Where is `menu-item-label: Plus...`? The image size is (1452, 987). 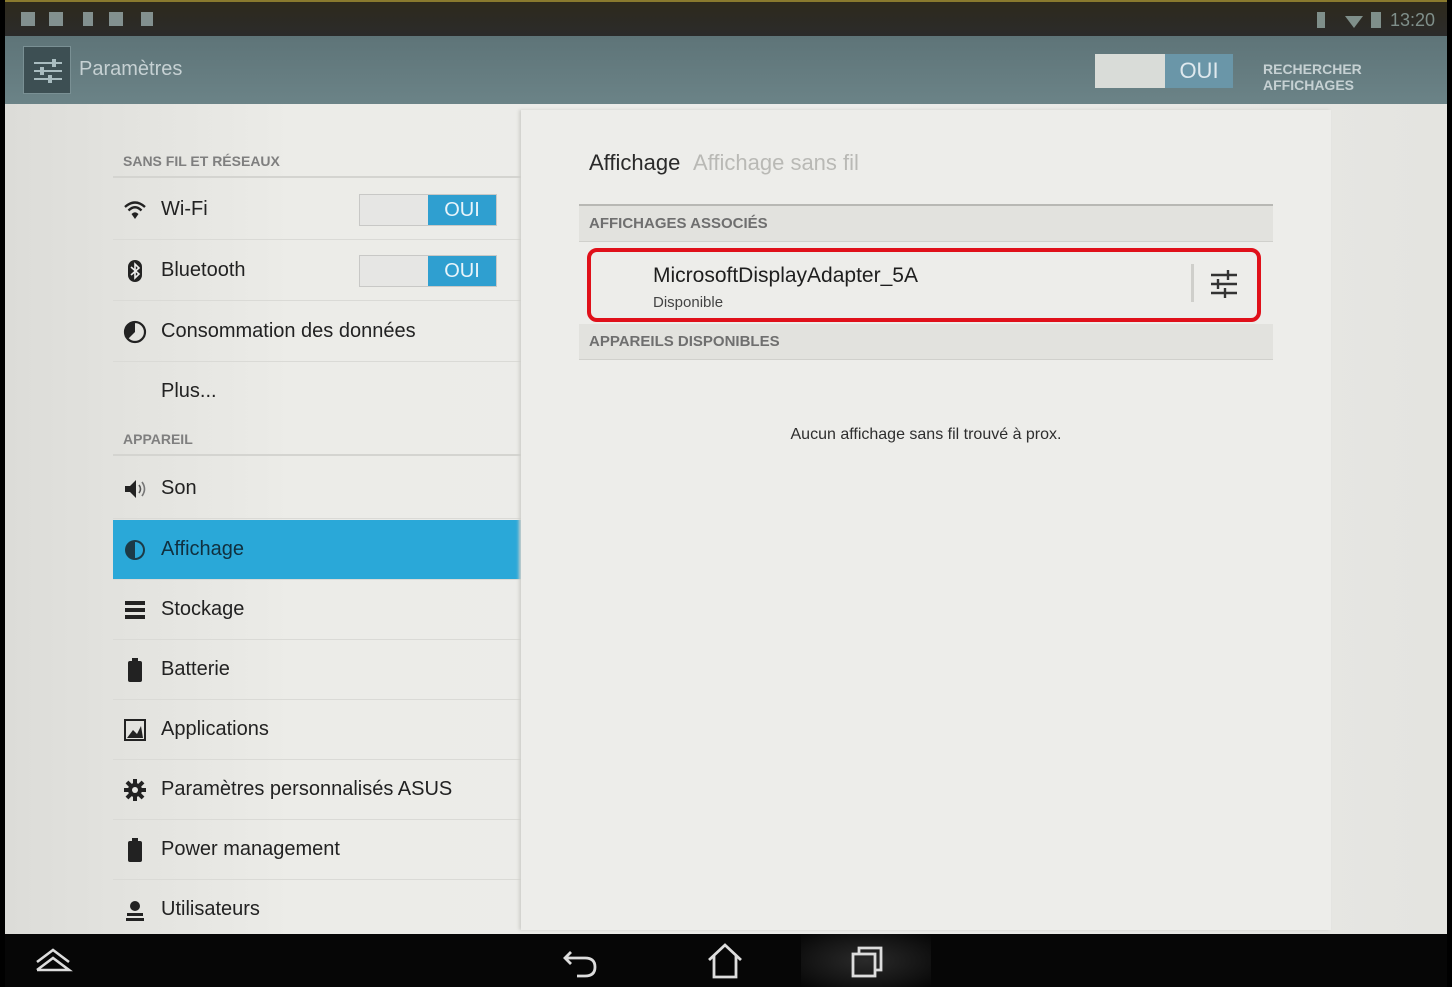
menu-item-label: Plus... is located at coordinates (189, 391).